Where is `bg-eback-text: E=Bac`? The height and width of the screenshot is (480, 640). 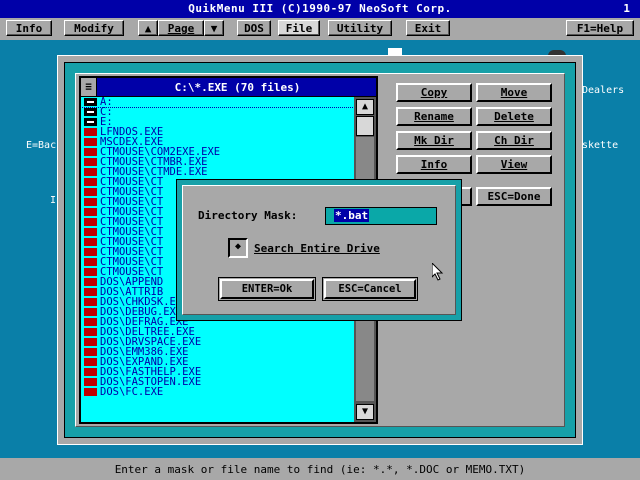
bg-eback-text: E=Bac is located at coordinates (41, 145).